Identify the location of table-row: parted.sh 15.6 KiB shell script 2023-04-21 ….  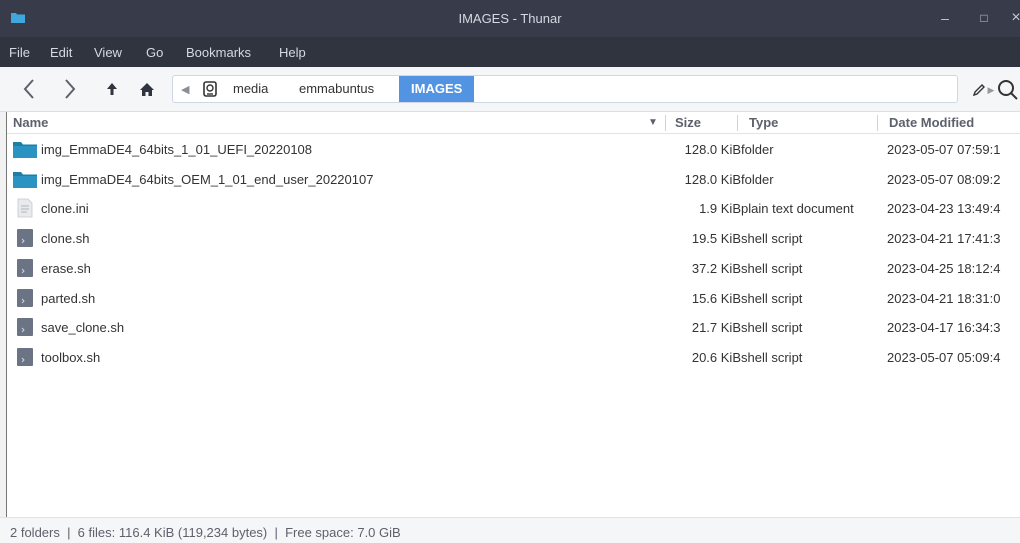
(513, 298).